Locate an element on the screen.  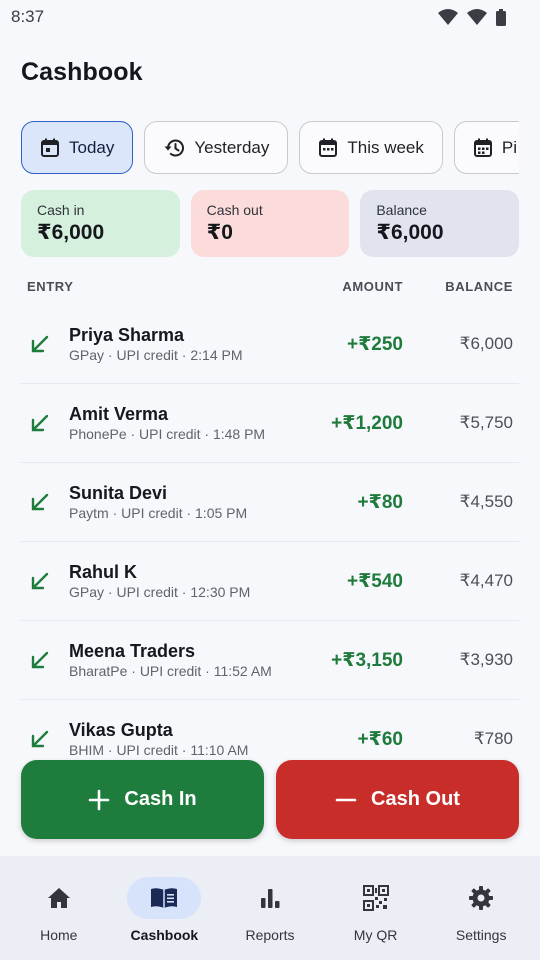
entry-name: Rahul K is located at coordinates (103, 572).